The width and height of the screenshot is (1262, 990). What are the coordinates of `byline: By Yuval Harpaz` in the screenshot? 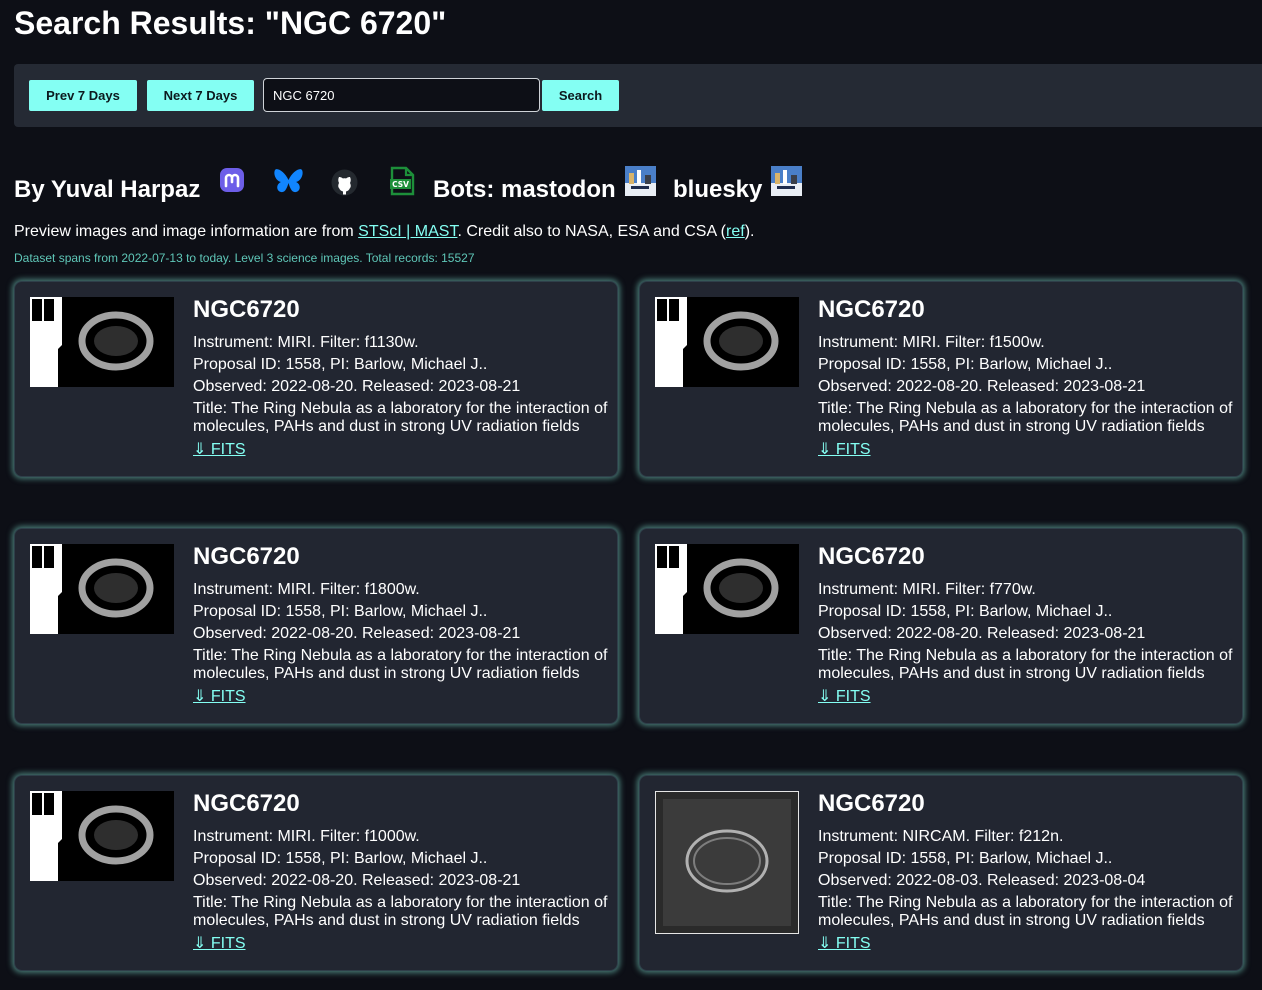 It's located at (107, 190).